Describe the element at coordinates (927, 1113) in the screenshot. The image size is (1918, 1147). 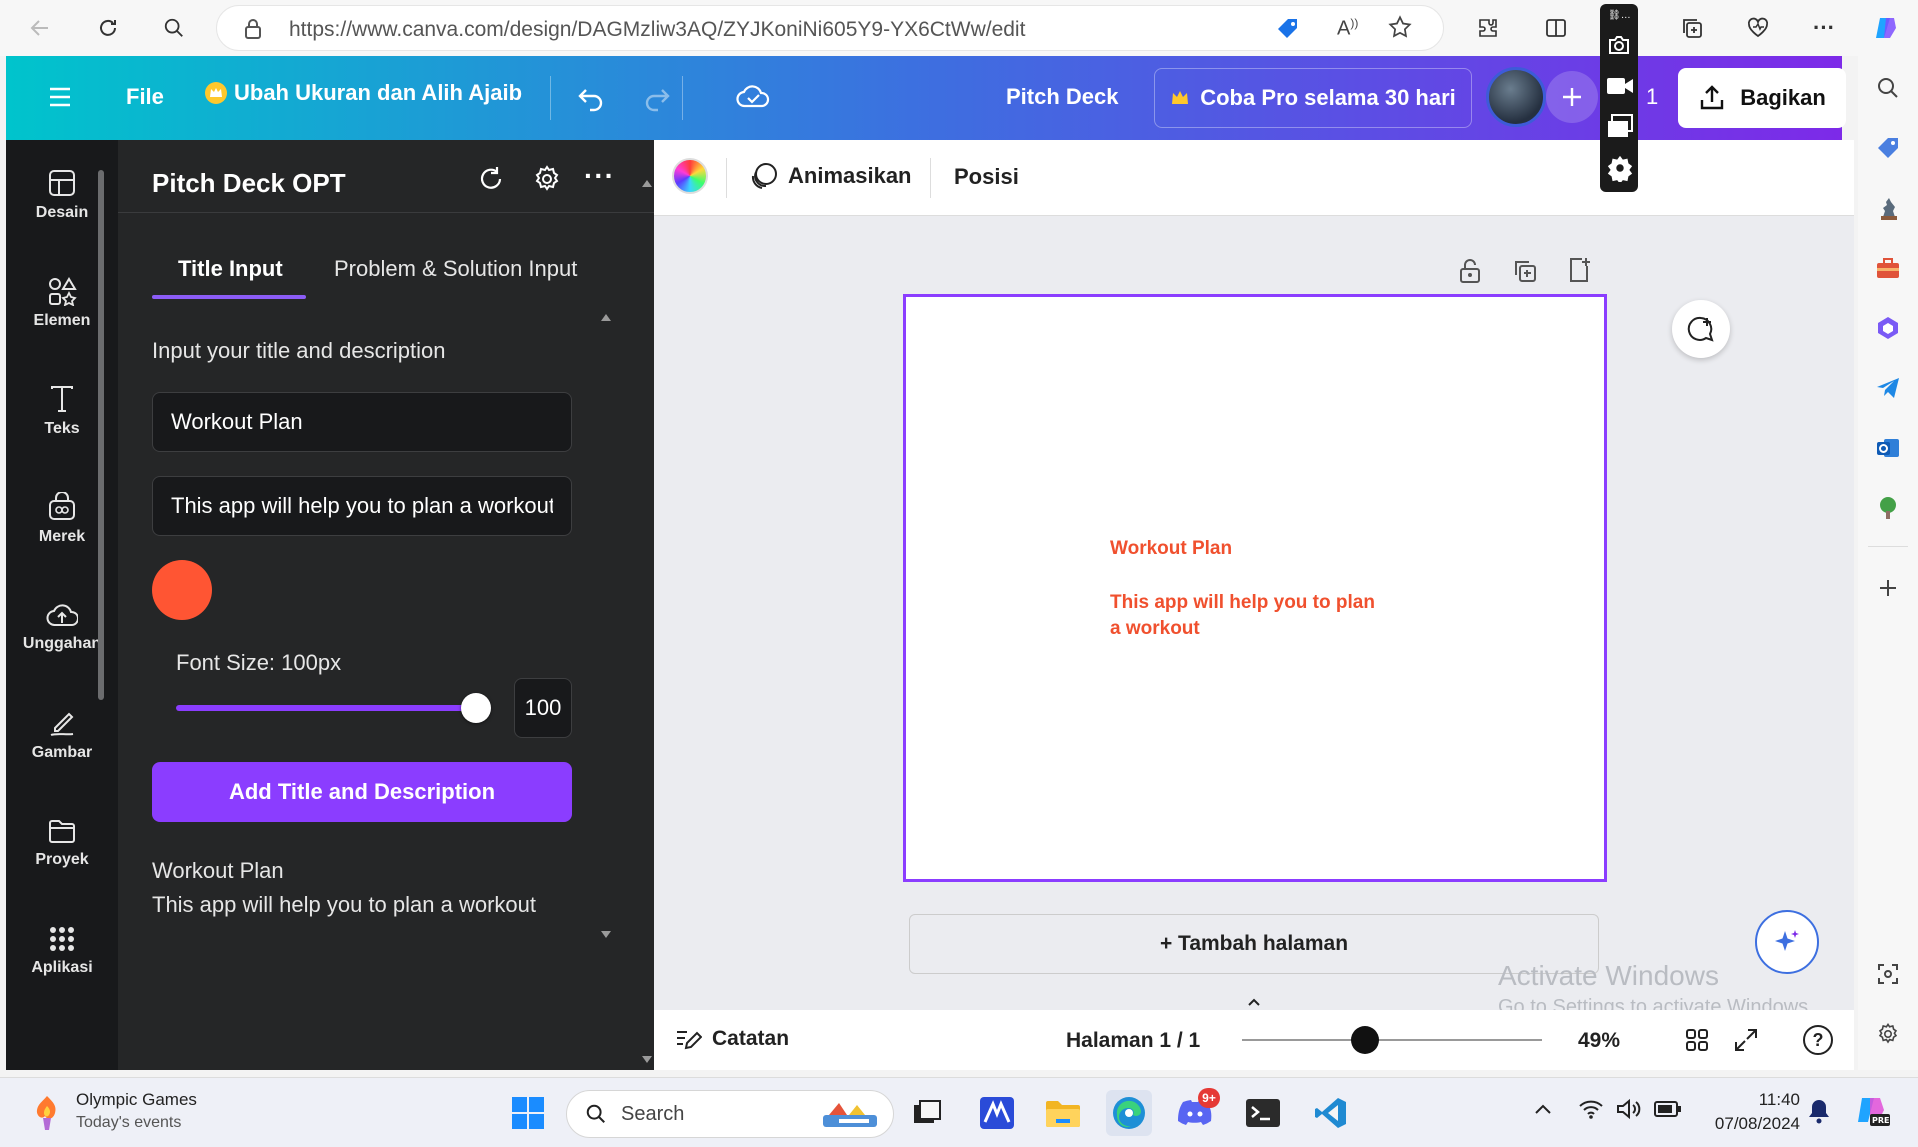
I see `task-view-icon` at that location.